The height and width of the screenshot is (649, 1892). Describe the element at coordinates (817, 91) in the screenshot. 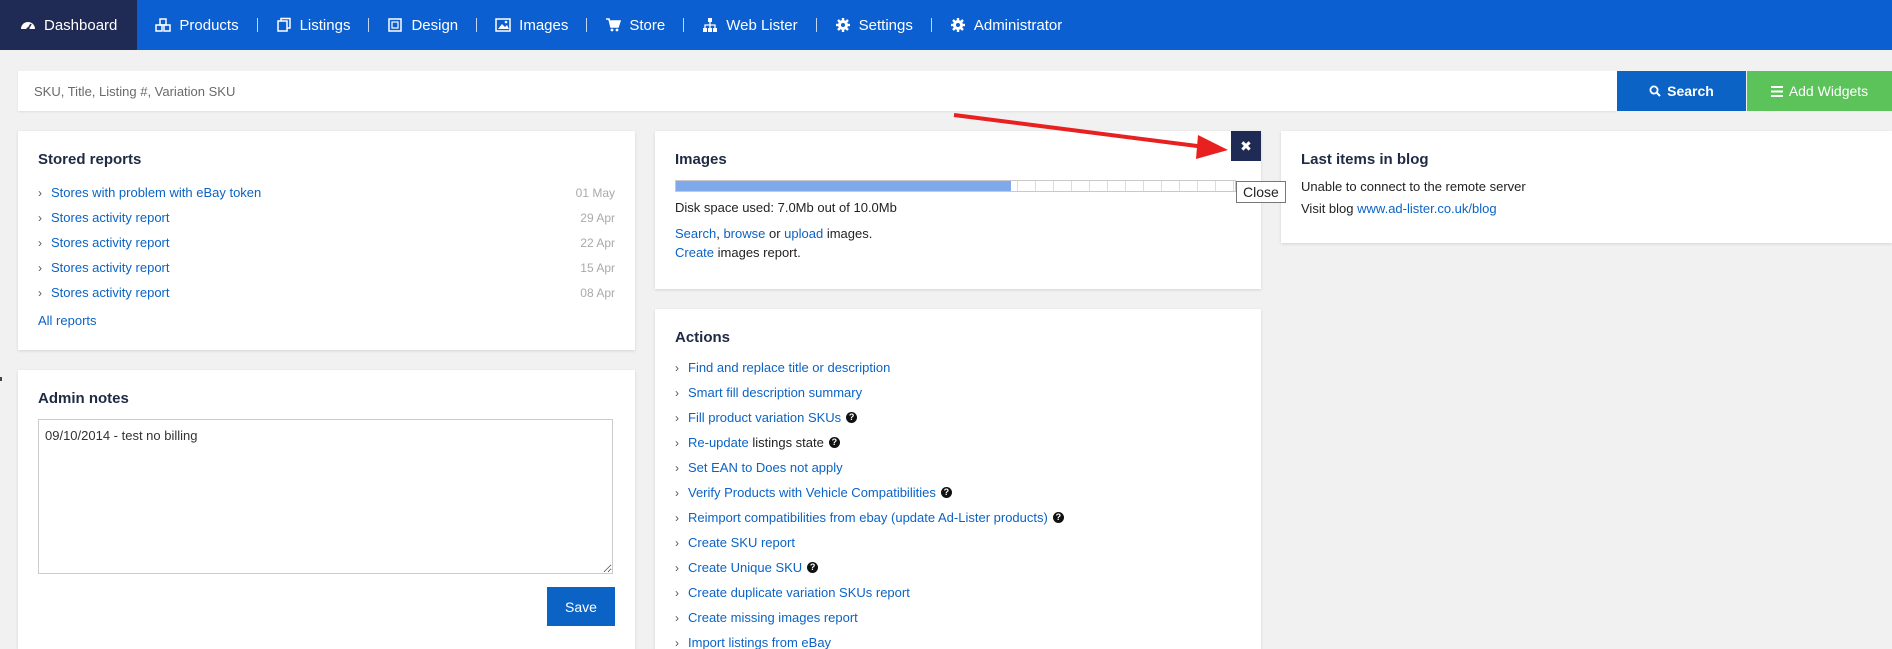

I see `search-input` at that location.